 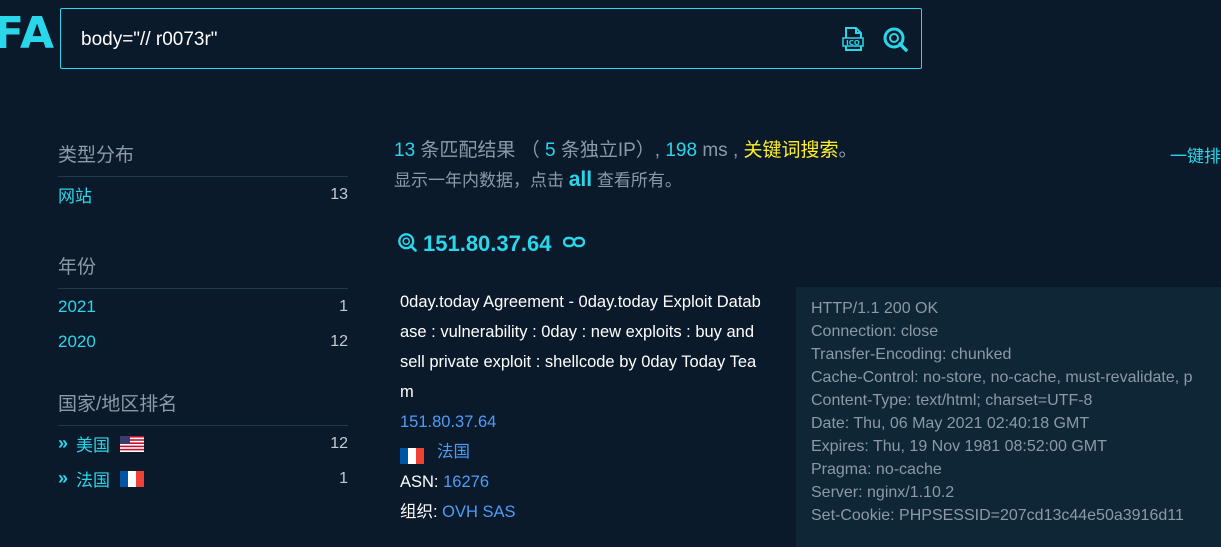 I want to click on filter-count: 13, so click(x=339, y=194).